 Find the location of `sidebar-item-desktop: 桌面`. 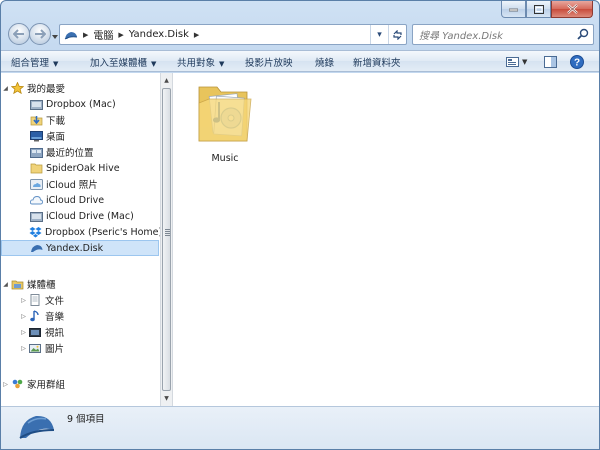

sidebar-item-desktop: 桌面 is located at coordinates (80, 136).